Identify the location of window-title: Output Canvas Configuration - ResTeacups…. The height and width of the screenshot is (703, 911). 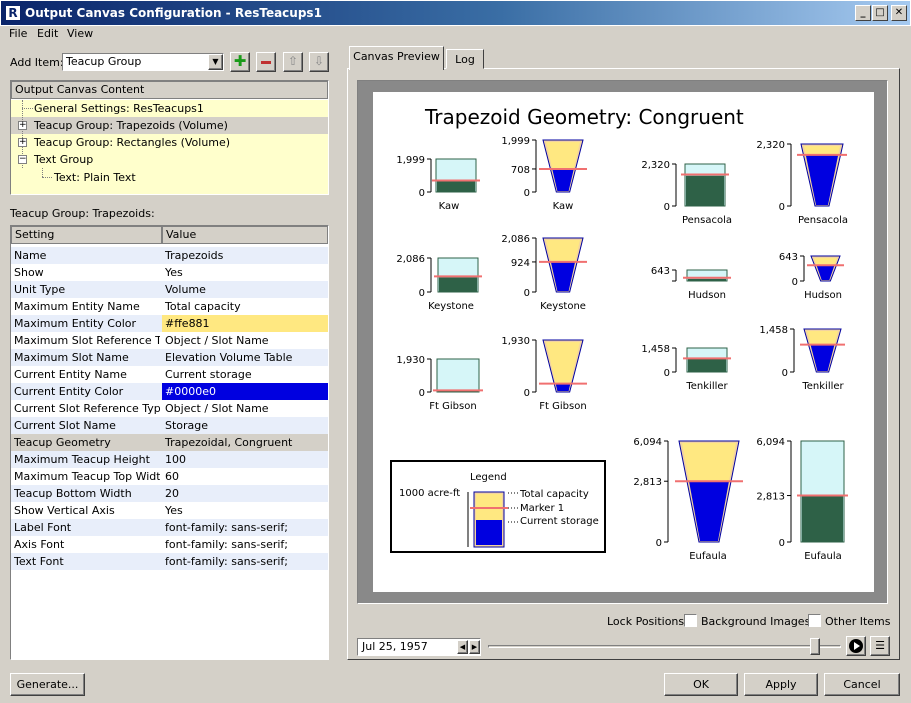
(173, 13).